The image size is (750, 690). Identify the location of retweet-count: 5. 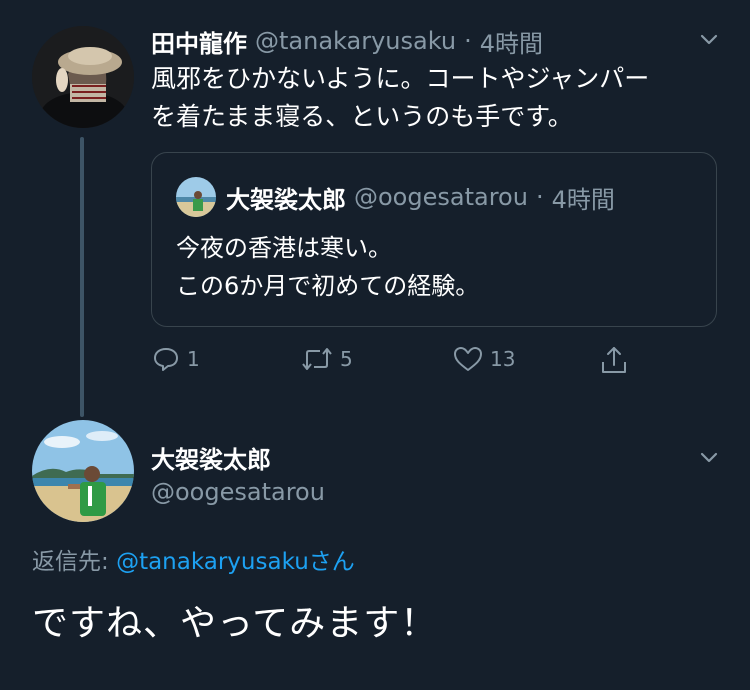
(346, 359).